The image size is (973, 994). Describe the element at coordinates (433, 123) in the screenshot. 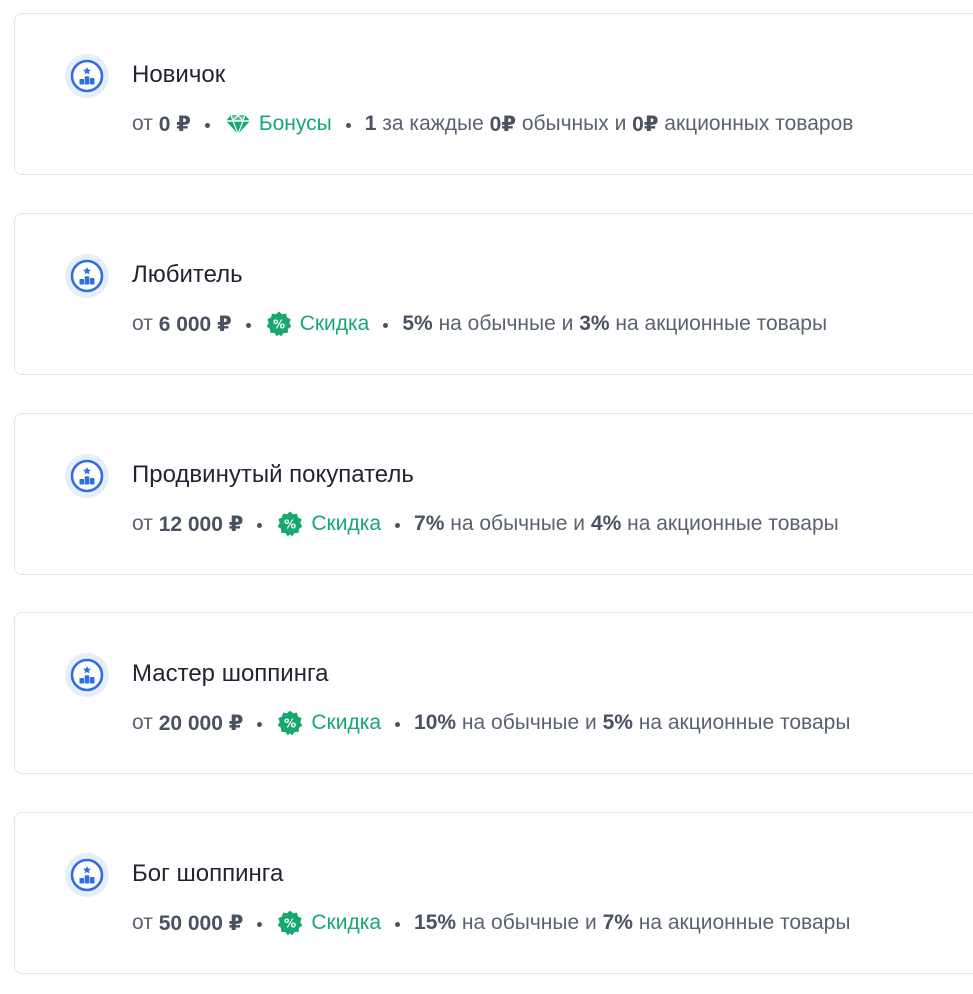

I see `bonus-per-text: за каждые` at that location.